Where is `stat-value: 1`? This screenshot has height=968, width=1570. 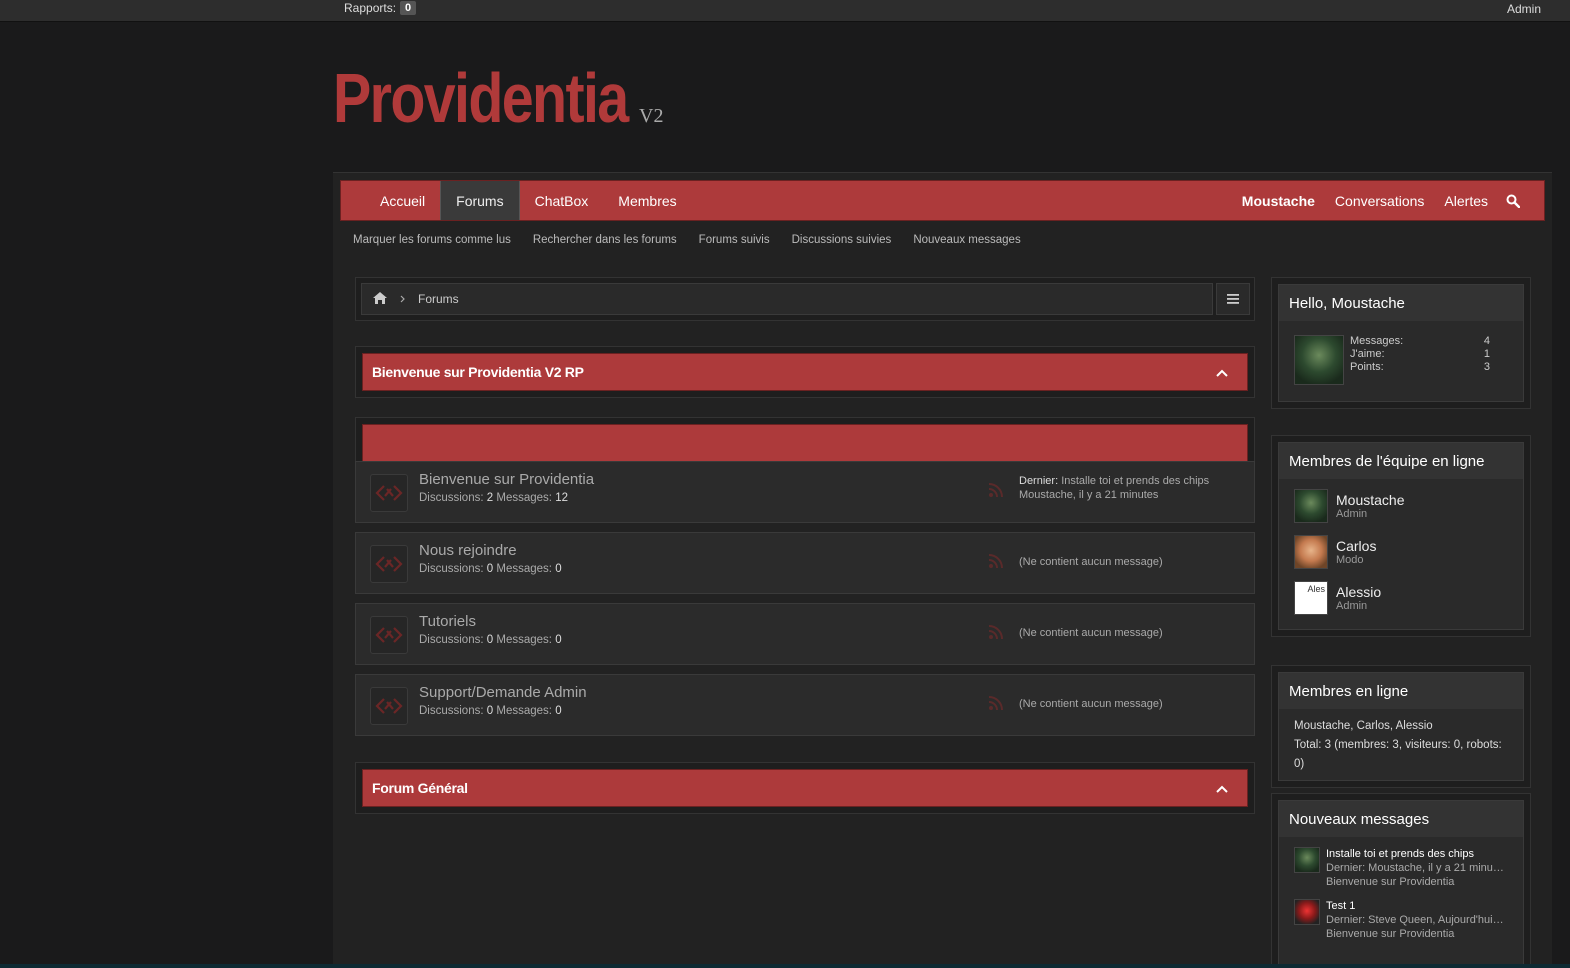
stat-value: 1 is located at coordinates (1487, 354).